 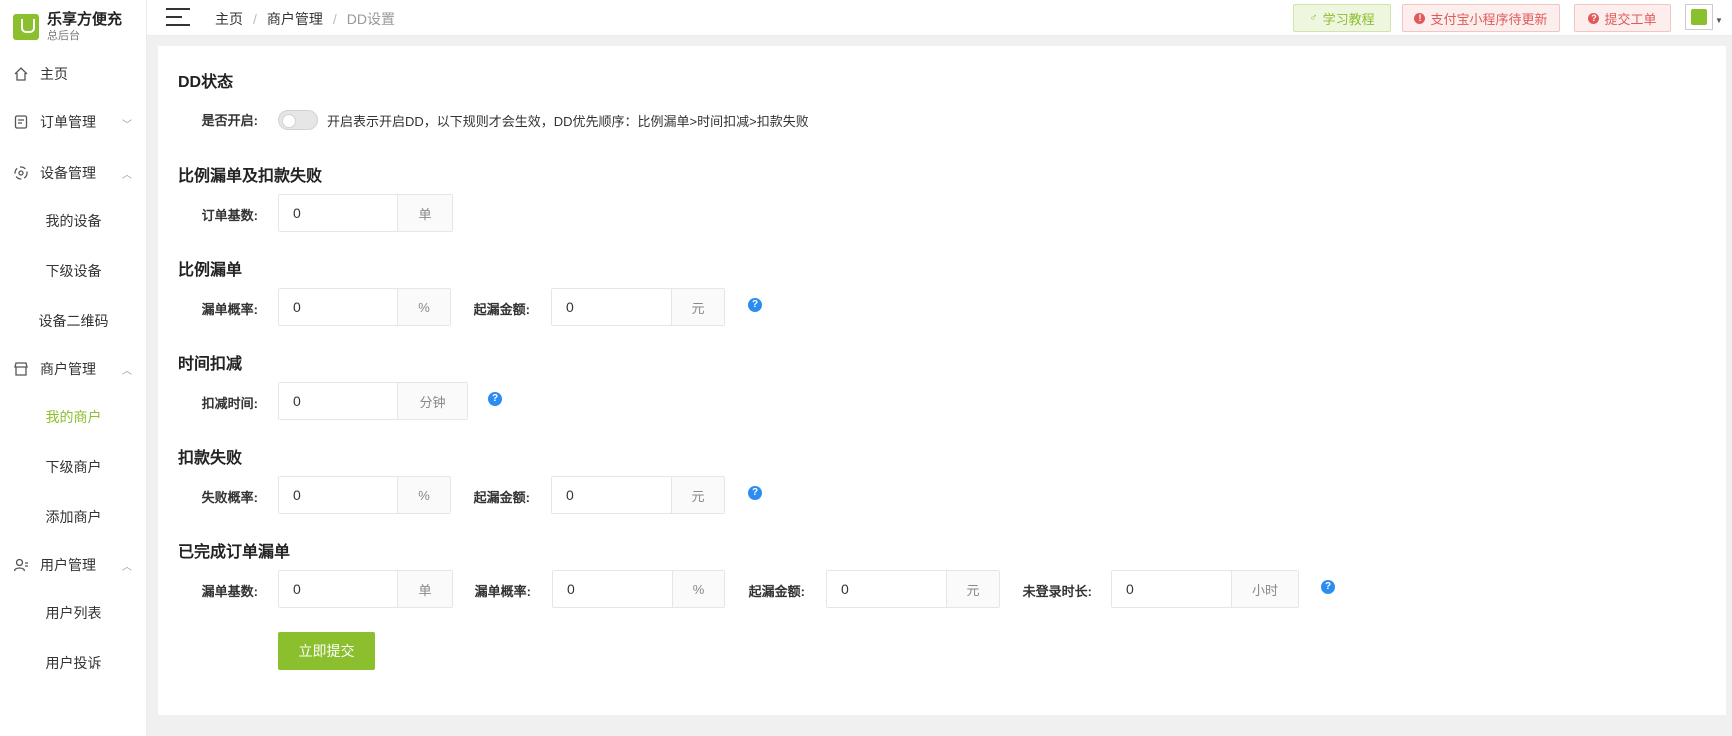 What do you see at coordinates (229, 19) in the screenshot?
I see `breadcrumb-home: 主页` at bounding box center [229, 19].